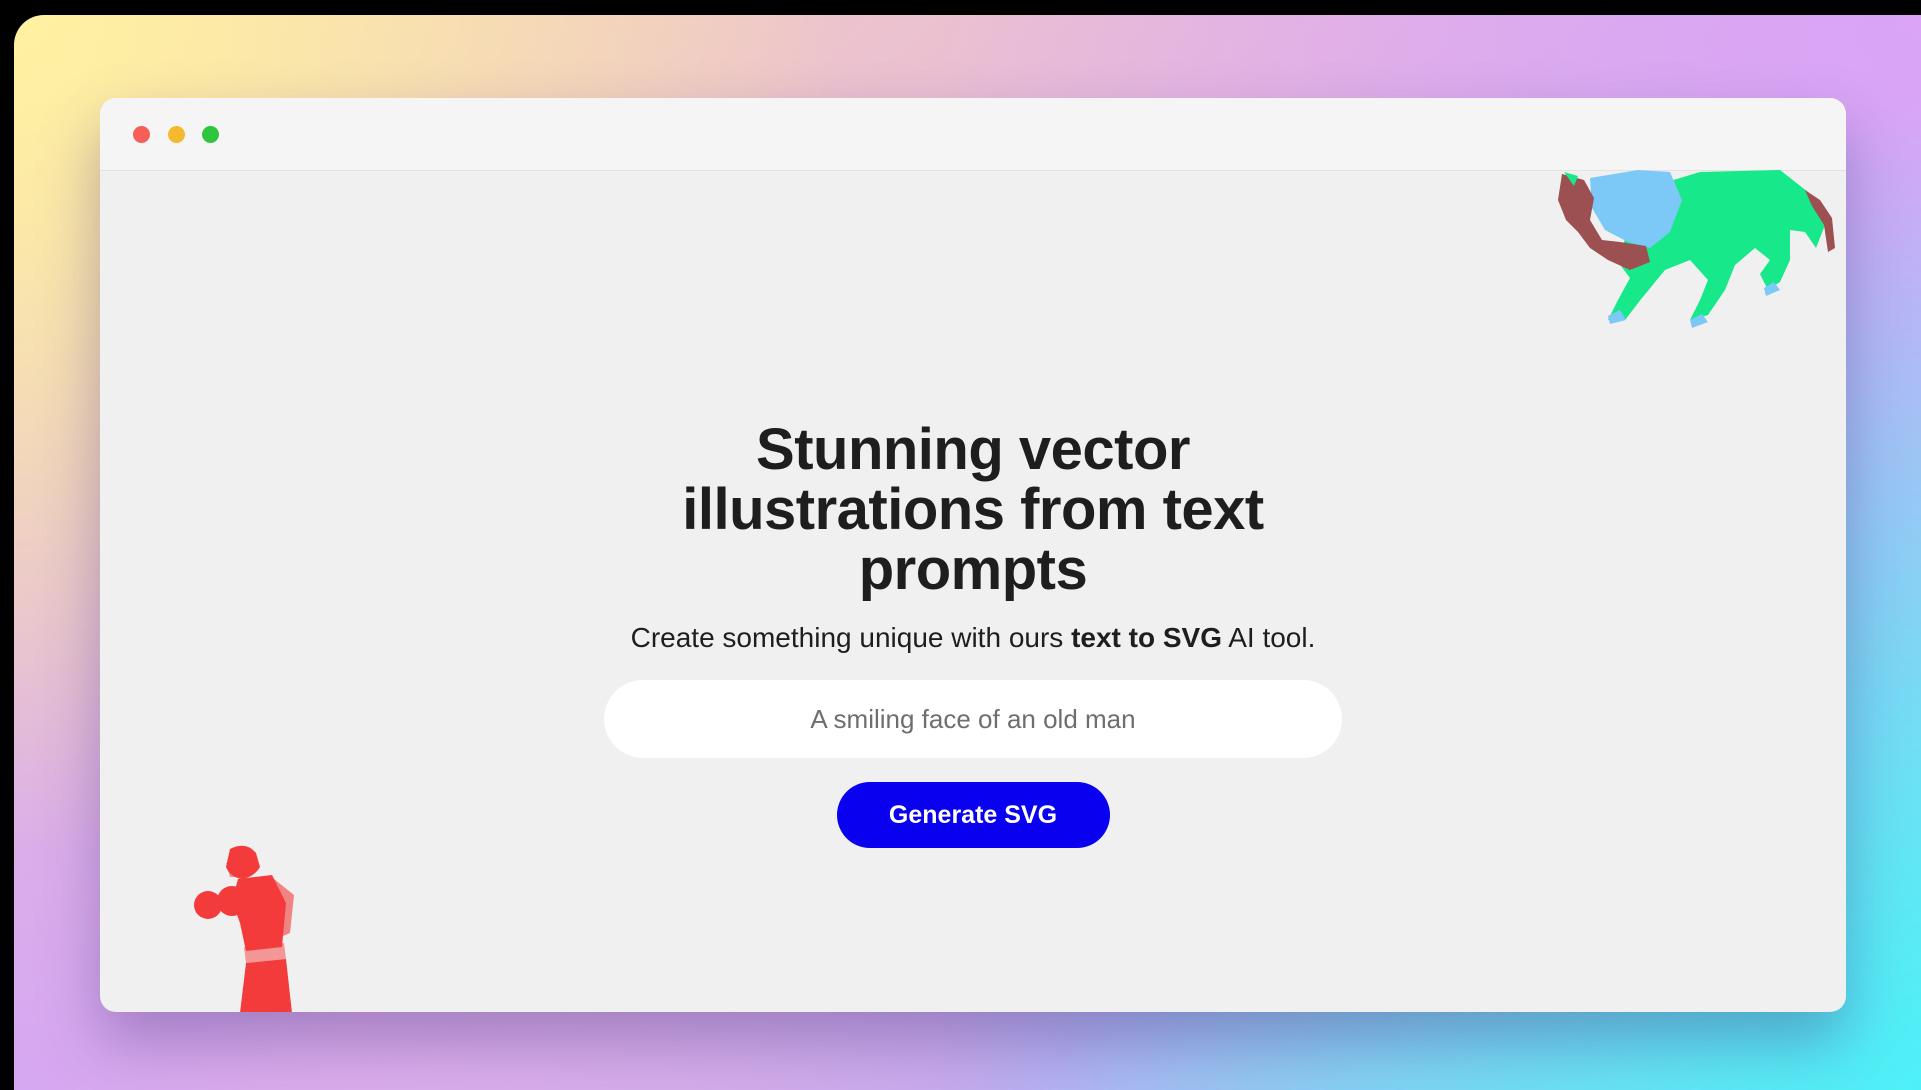 Image resolution: width=1921 pixels, height=1090 pixels. I want to click on lion-illustration, so click(1696, 249).